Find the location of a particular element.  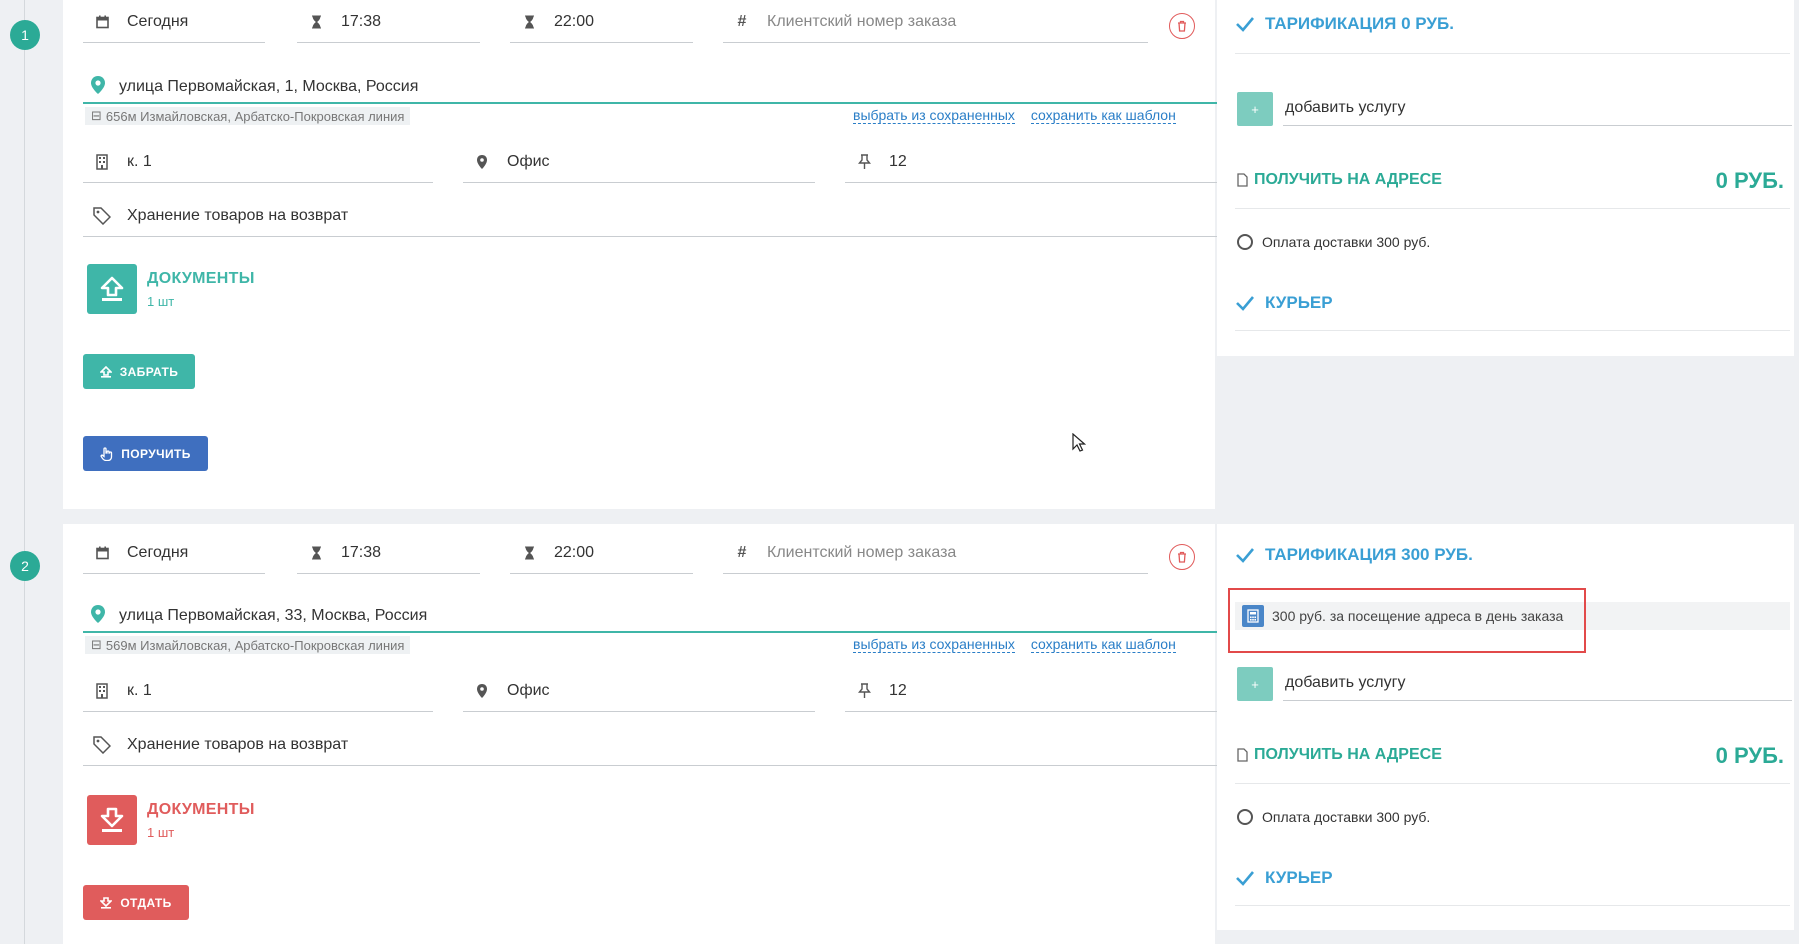

timeline-line is located at coordinates (24, 472).